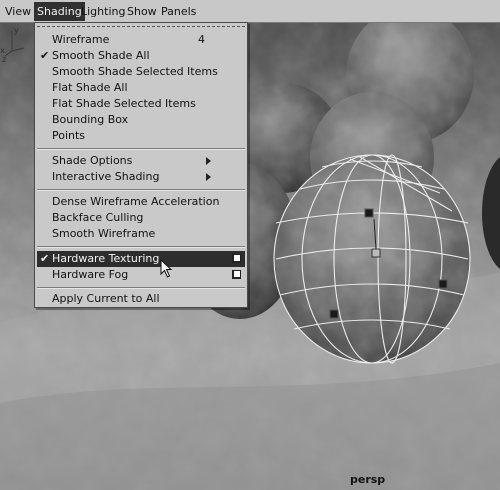 The width and height of the screenshot is (500, 490). What do you see at coordinates (4, 59) in the screenshot?
I see `svg-text: z` at bounding box center [4, 59].